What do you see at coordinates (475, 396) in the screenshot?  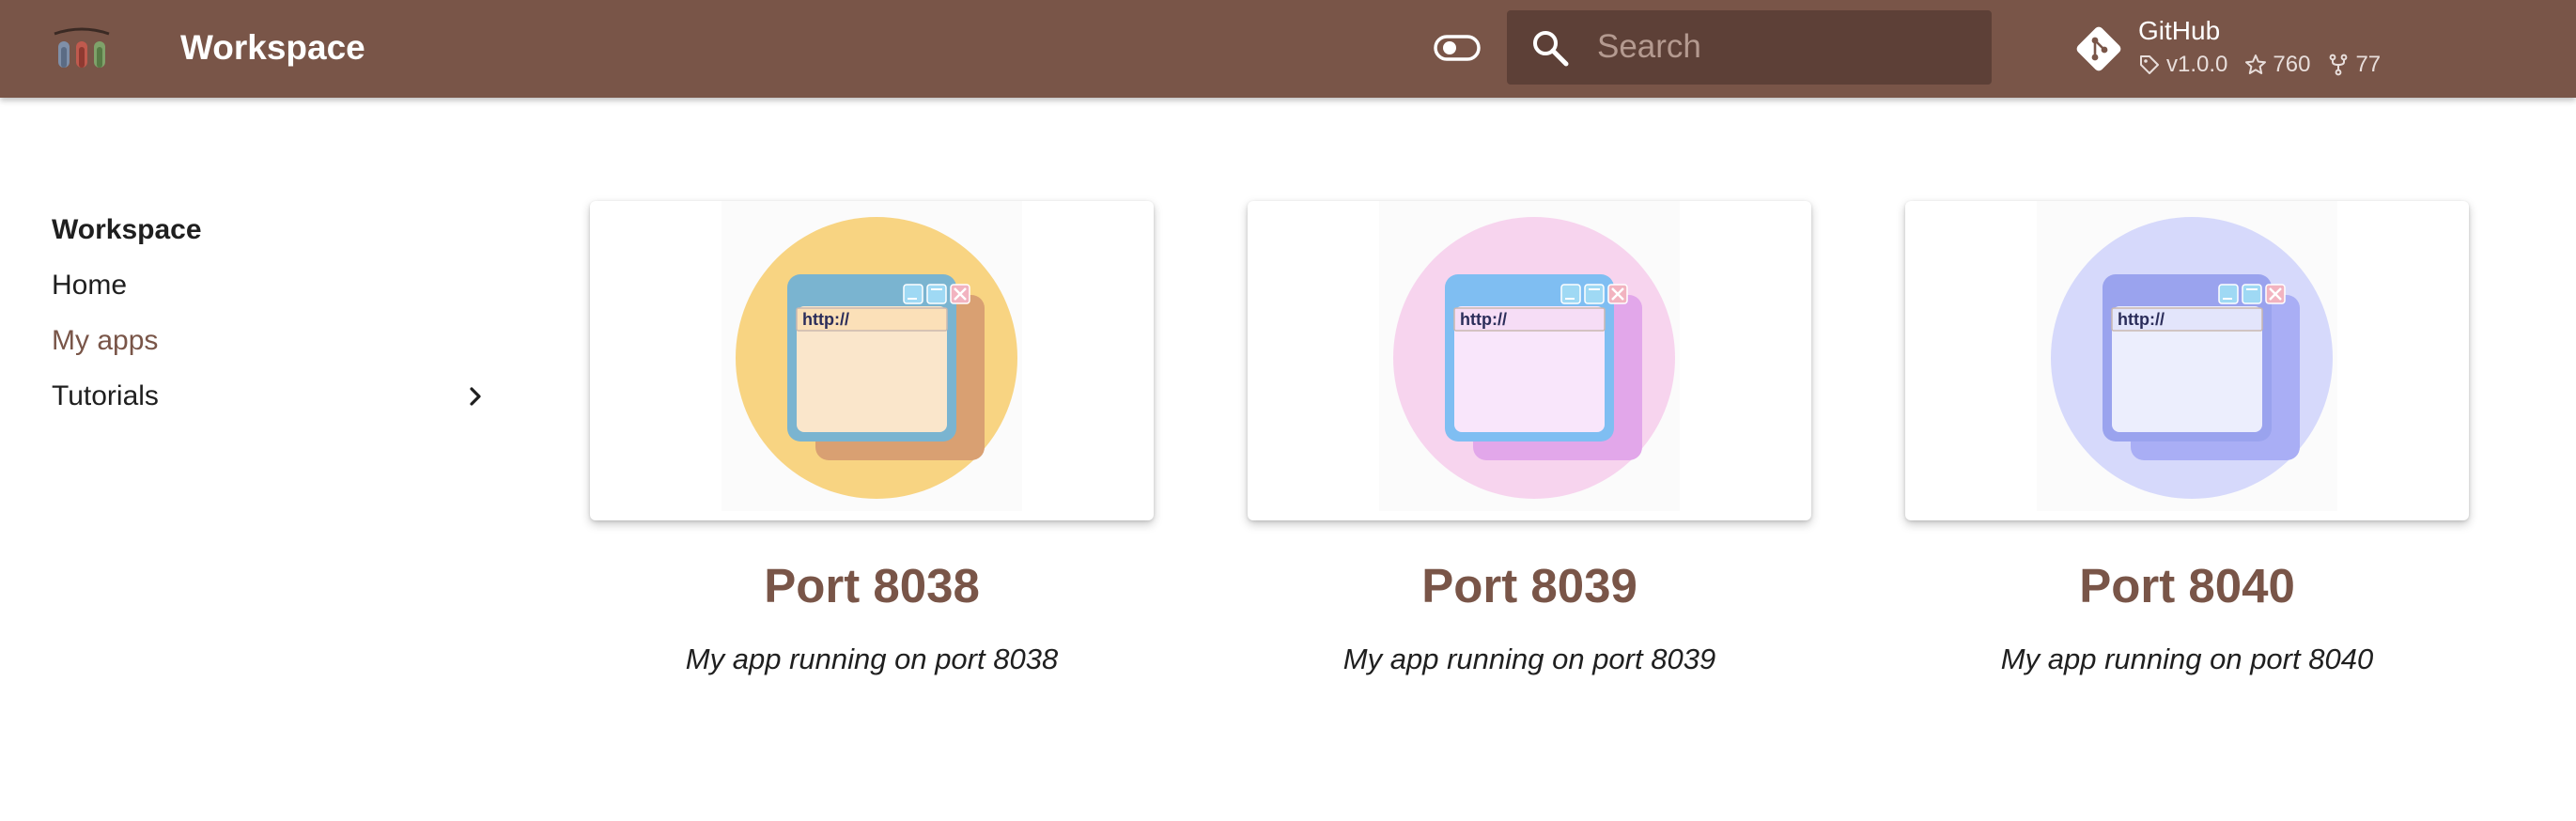 I see `chevron-right-icon` at bounding box center [475, 396].